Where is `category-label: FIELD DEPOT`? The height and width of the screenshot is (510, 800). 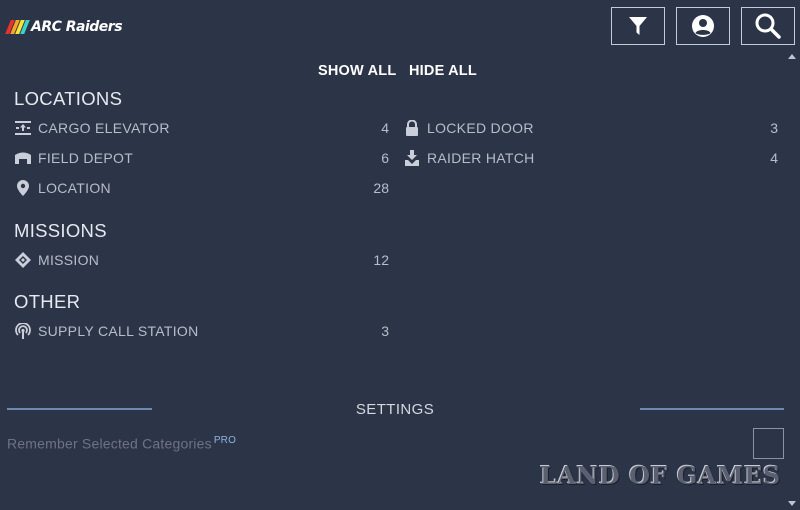 category-label: FIELD DEPOT is located at coordinates (86, 158).